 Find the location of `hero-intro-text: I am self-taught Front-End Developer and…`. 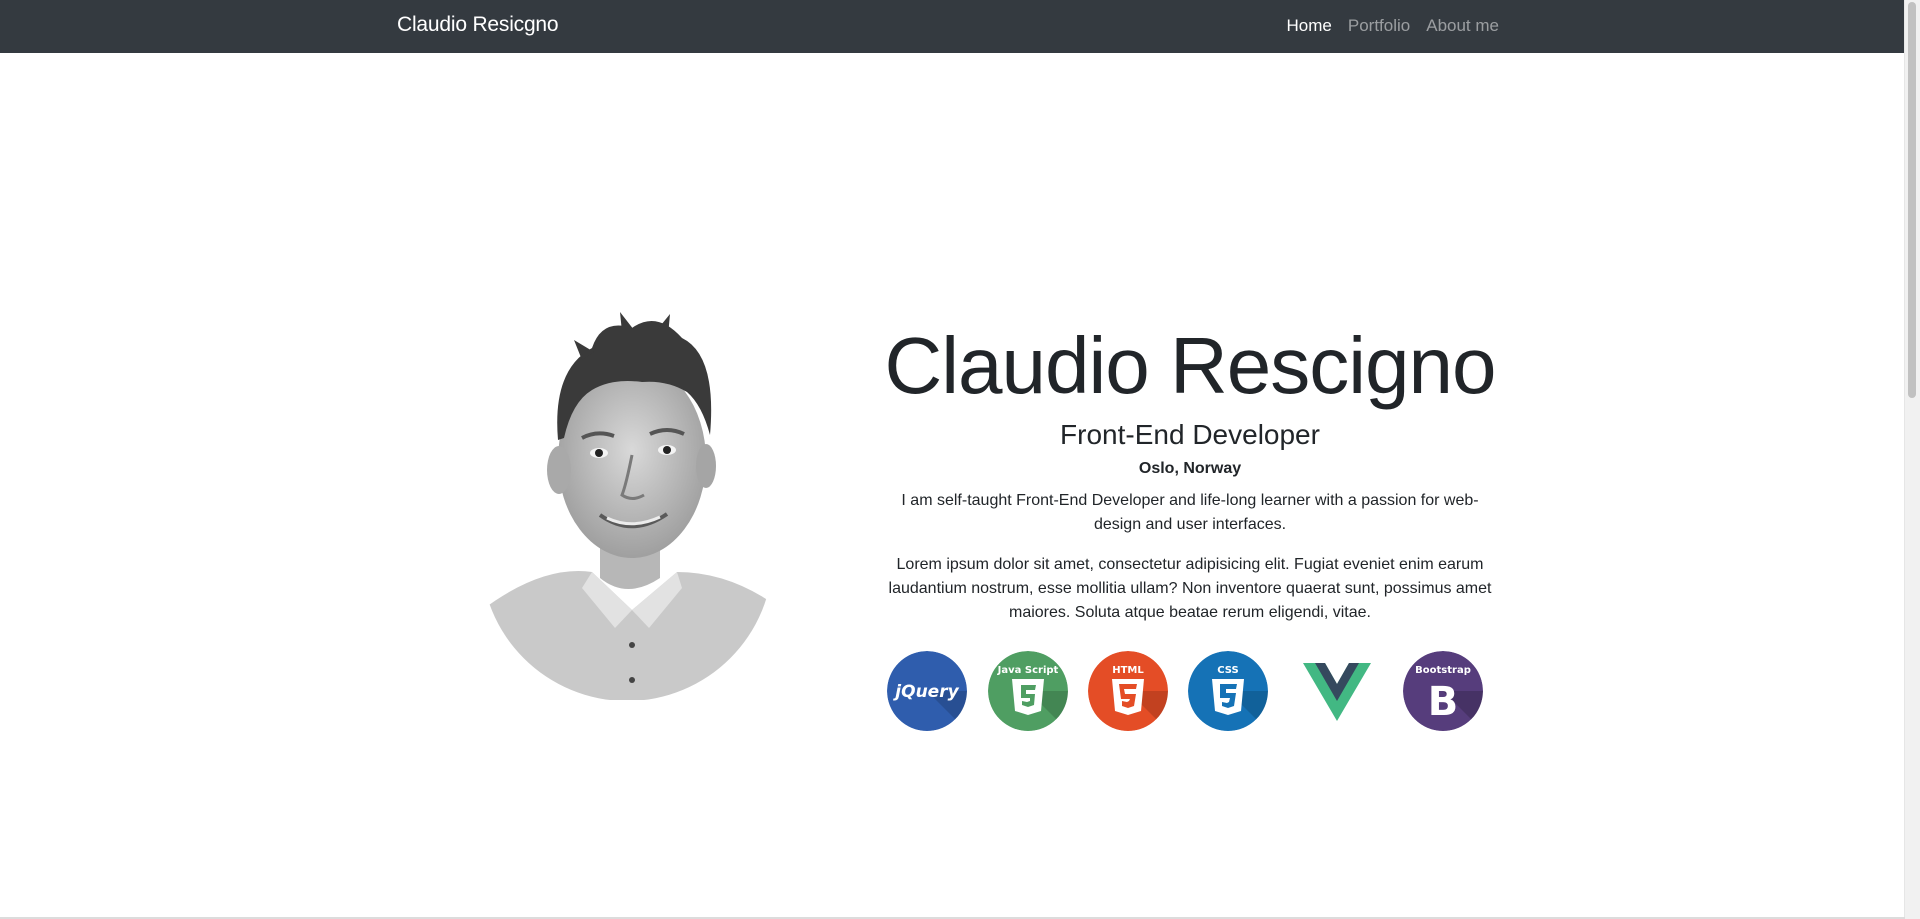

hero-intro-text: I am self-taught Front-End Developer and… is located at coordinates (1190, 512).